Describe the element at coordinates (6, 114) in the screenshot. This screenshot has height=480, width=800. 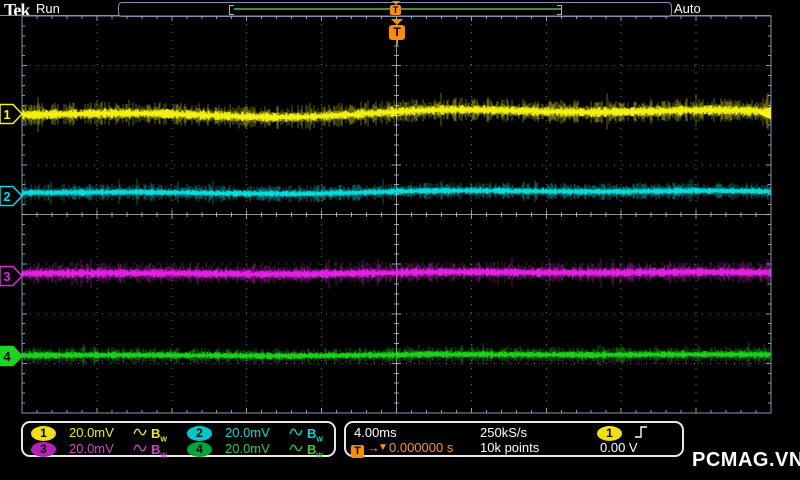
I see `ch1-marker-label: 1` at that location.